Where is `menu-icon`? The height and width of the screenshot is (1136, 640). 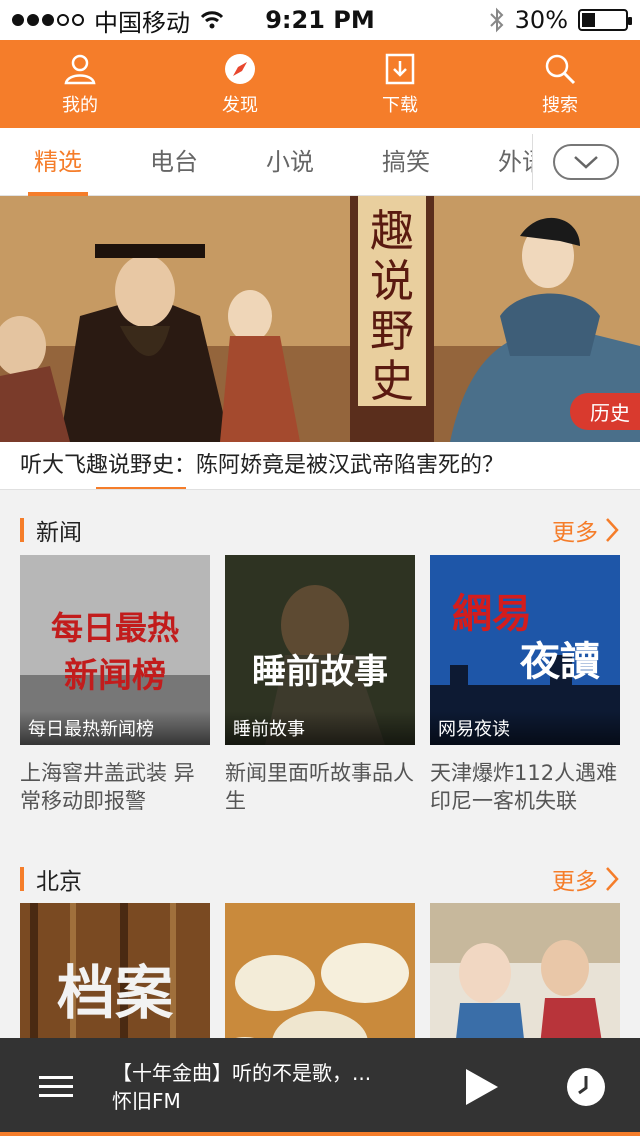
menu-icon is located at coordinates (56, 1086).